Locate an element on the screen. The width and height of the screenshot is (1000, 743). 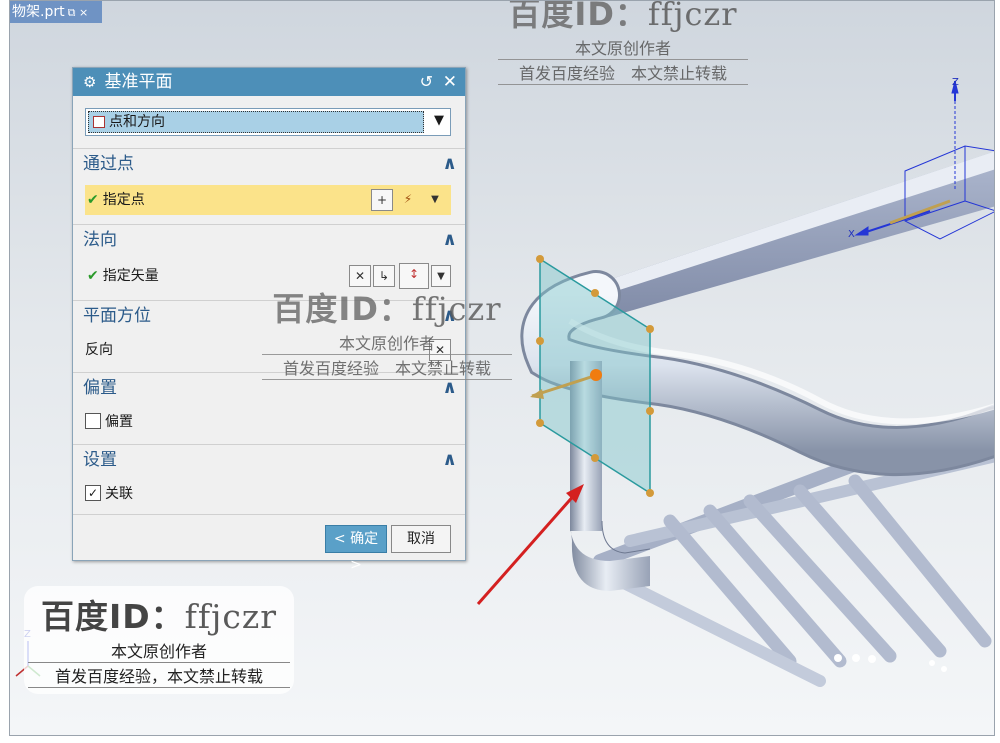
tab-close-icon: ⧉ × is located at coordinates (78, 12).